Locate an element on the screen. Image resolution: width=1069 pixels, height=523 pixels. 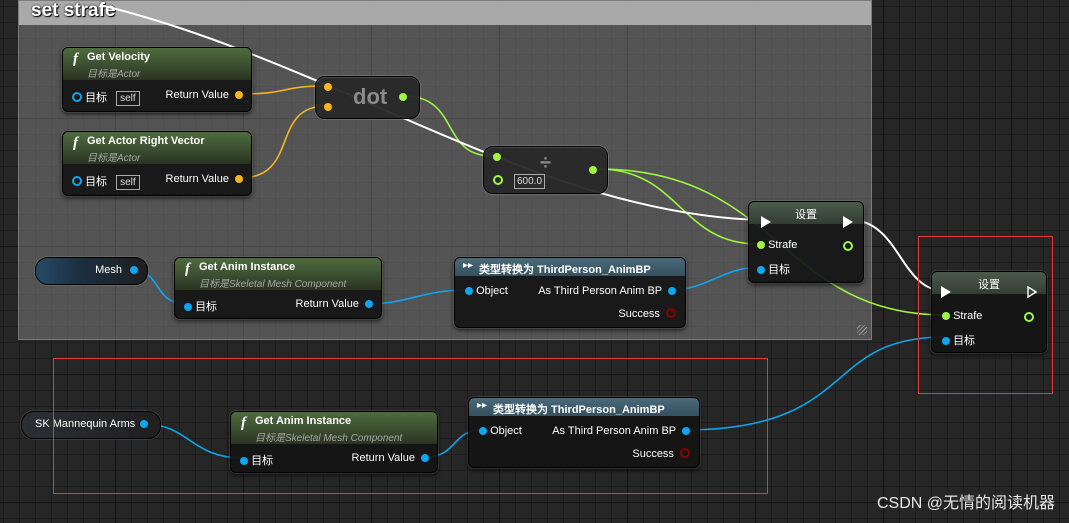
resize-grip-icon is located at coordinates (862, 330).